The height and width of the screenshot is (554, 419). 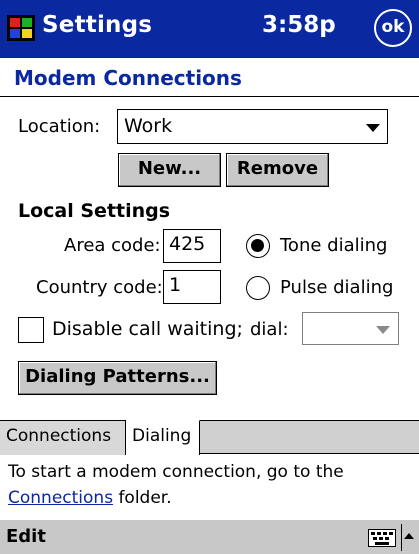 What do you see at coordinates (128, 78) in the screenshot?
I see `page-title: Modem Connections` at bounding box center [128, 78].